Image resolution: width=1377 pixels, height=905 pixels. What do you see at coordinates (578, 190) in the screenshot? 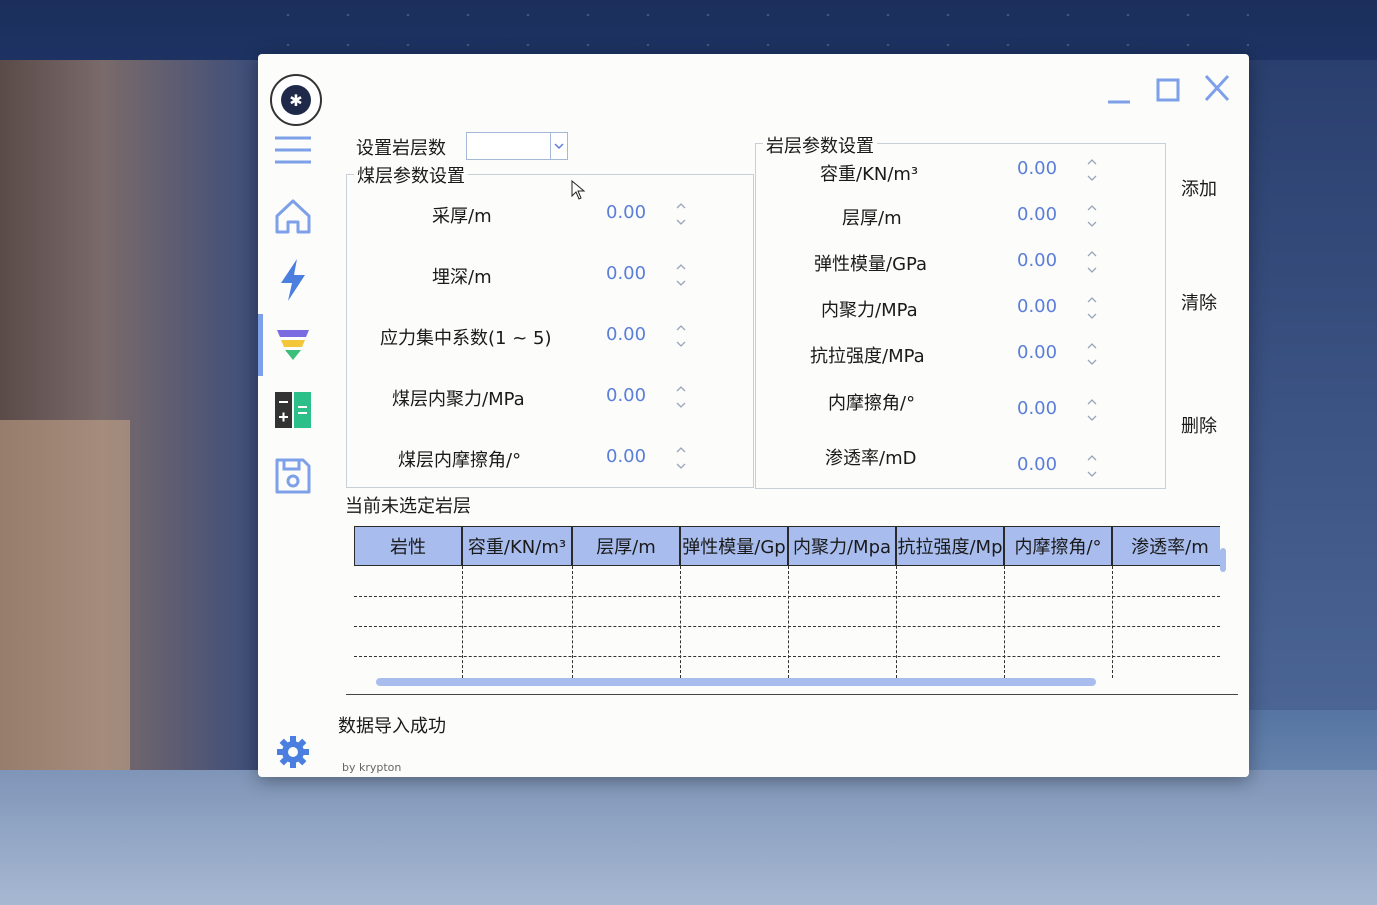
I see `mouse-cursor-icon` at bounding box center [578, 190].